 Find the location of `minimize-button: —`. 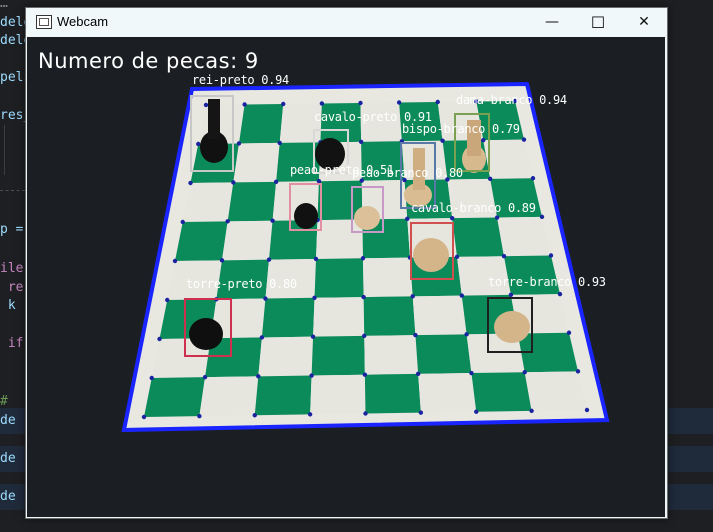

minimize-button: — is located at coordinates (552, 22).